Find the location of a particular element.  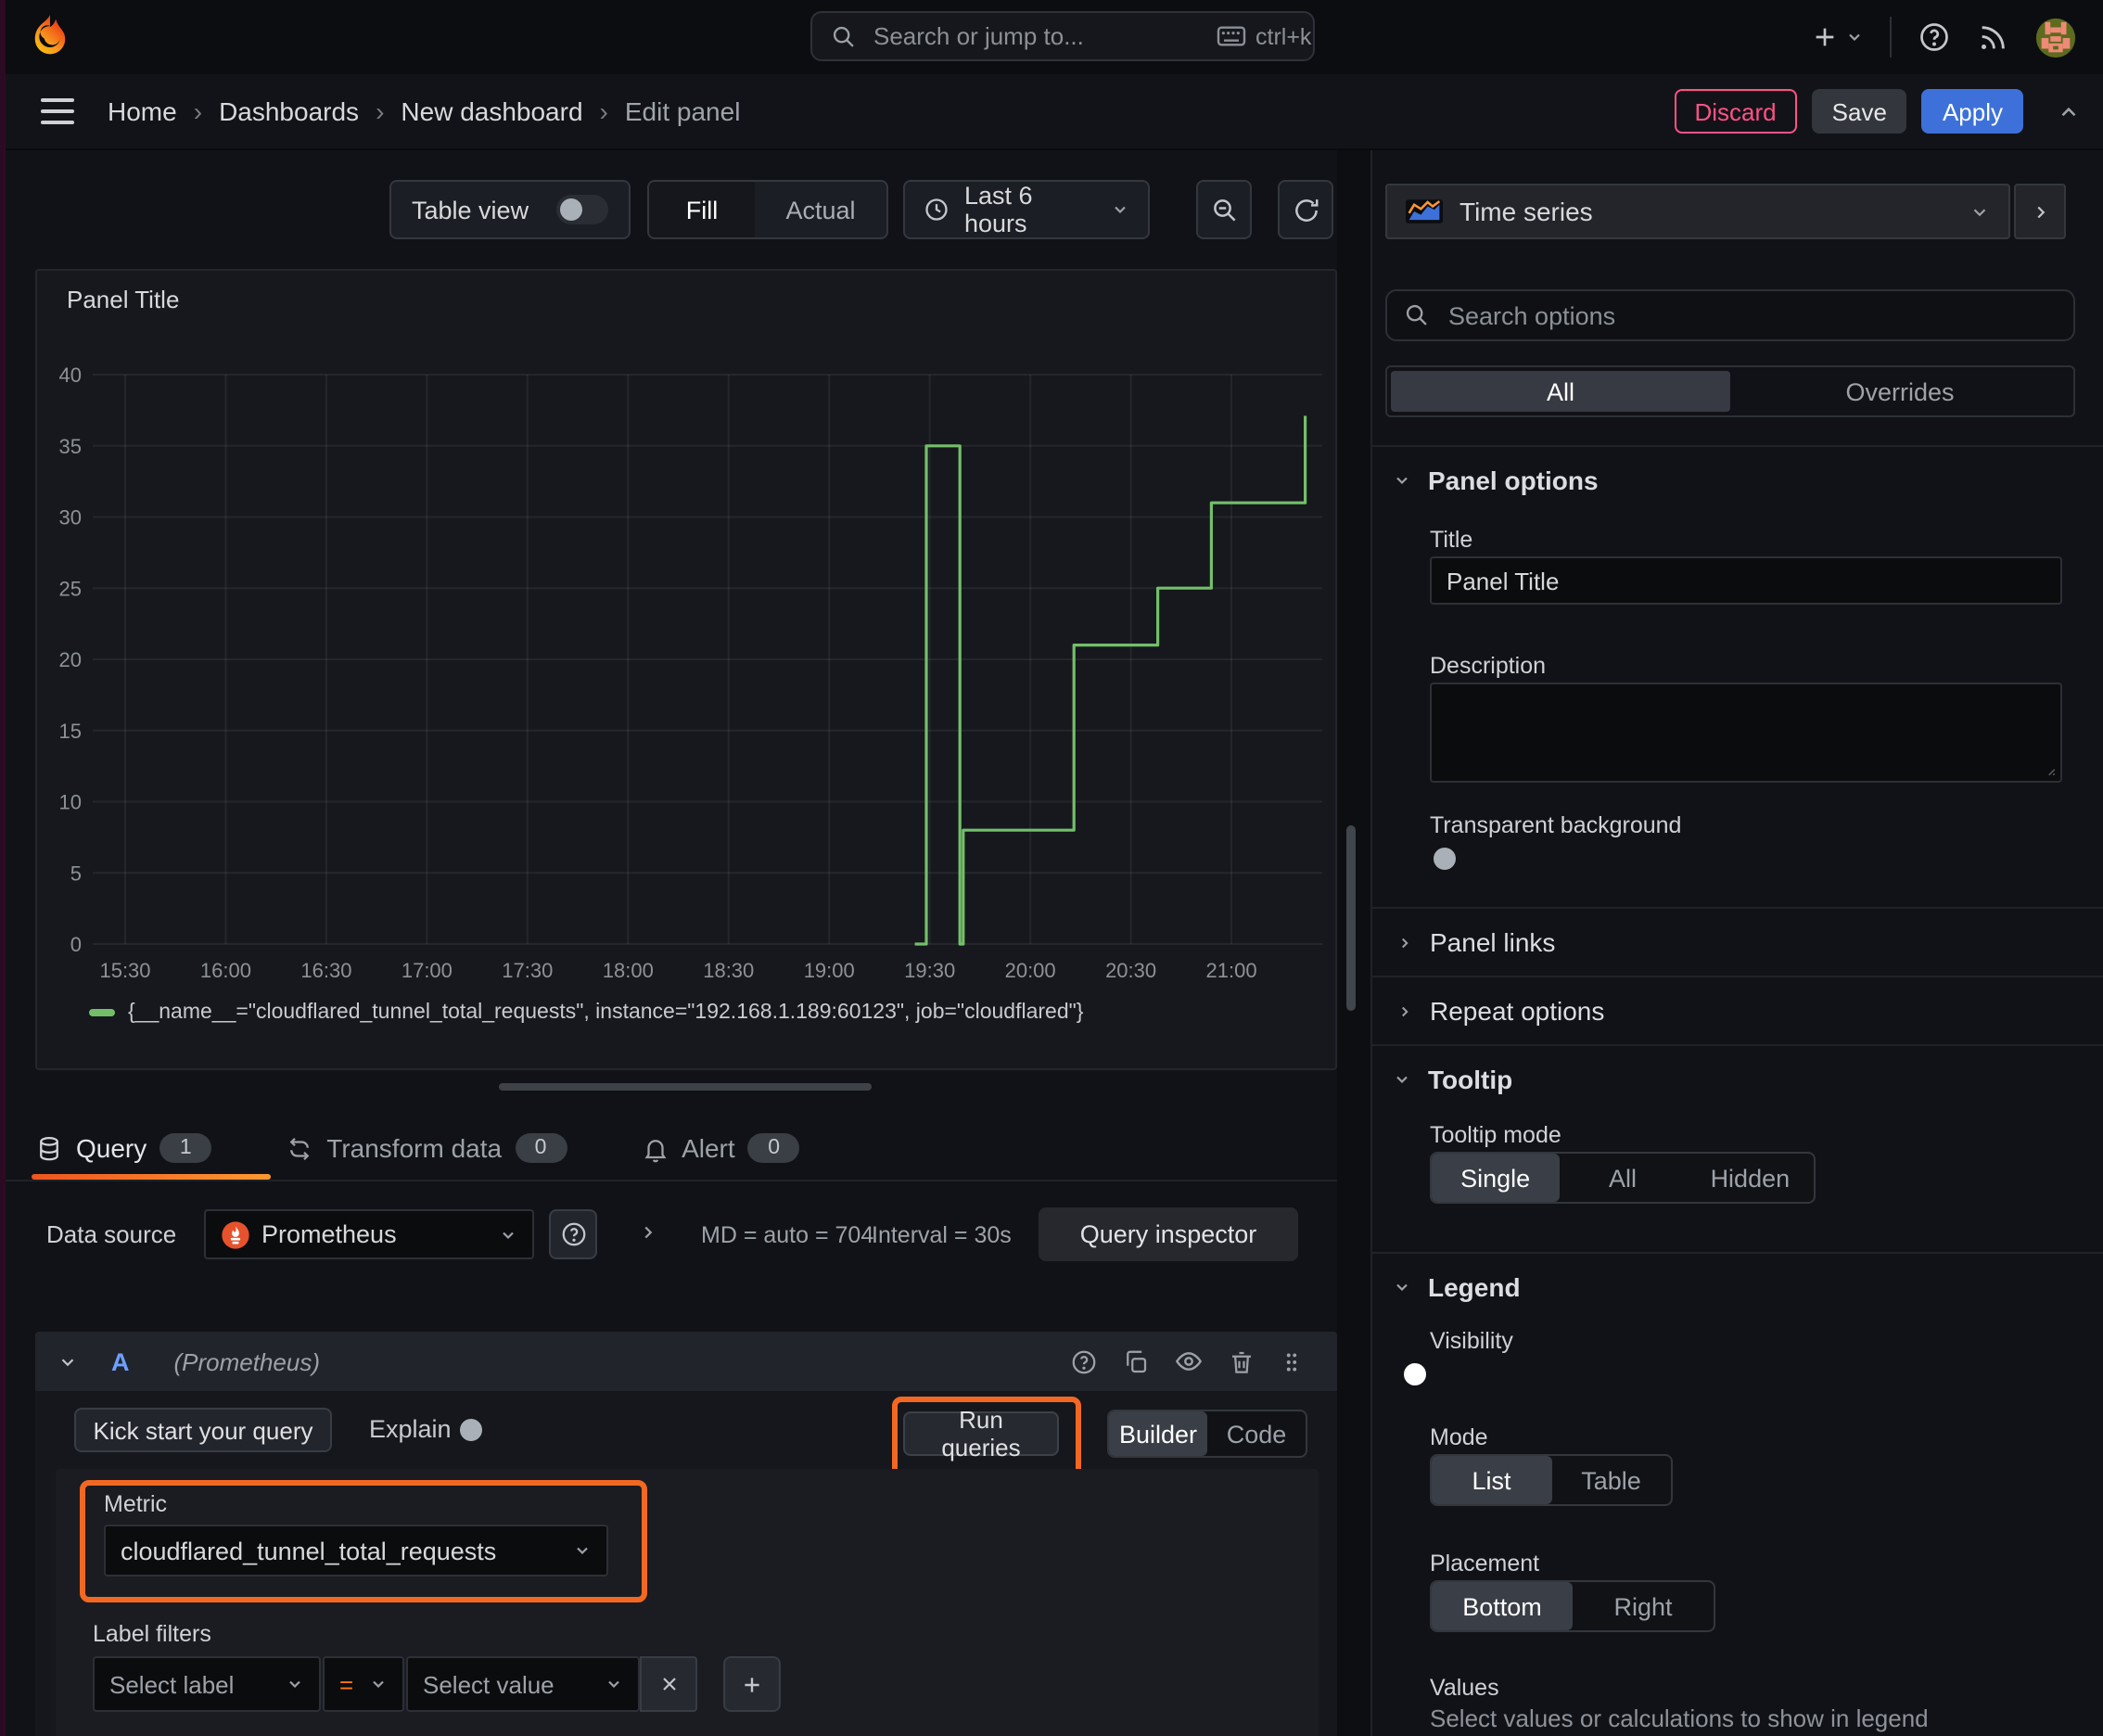

save-button: Save is located at coordinates (1859, 111).